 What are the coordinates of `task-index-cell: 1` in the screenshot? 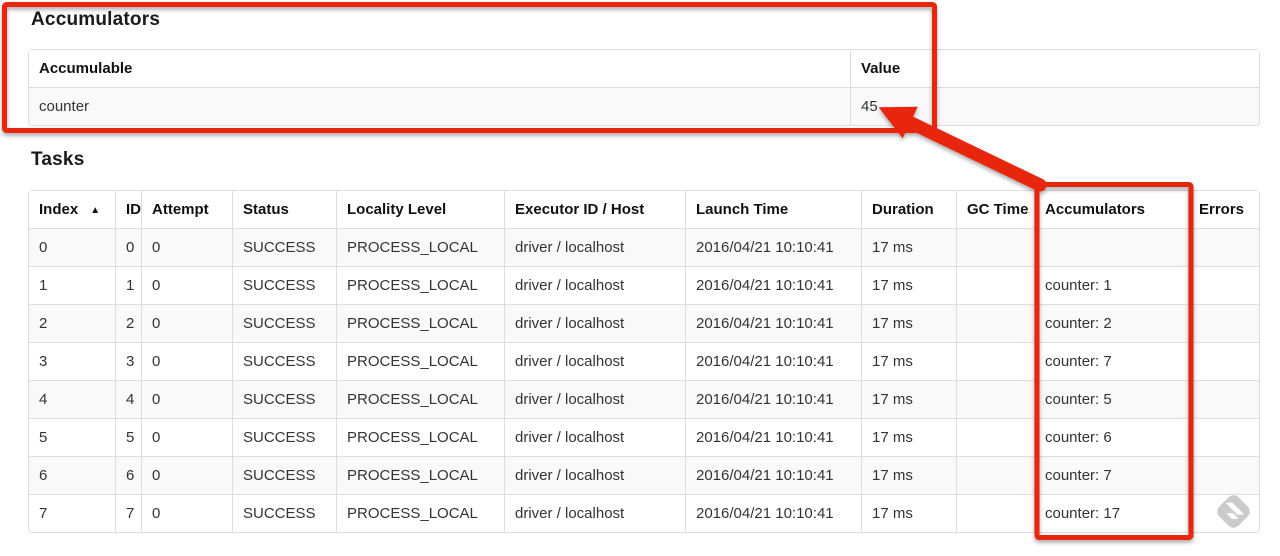 It's located at (72, 285).